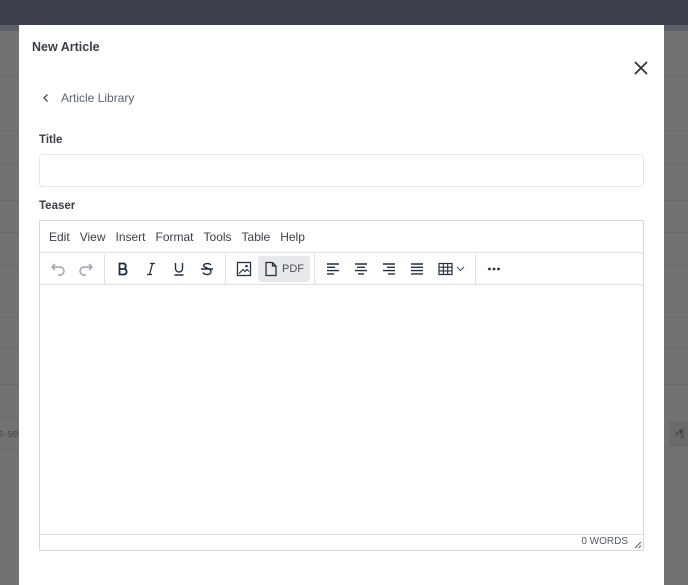  Describe the element at coordinates (341, 237) in the screenshot. I see `editor-menubar: Edit View Insert Format Tools Table Help` at that location.